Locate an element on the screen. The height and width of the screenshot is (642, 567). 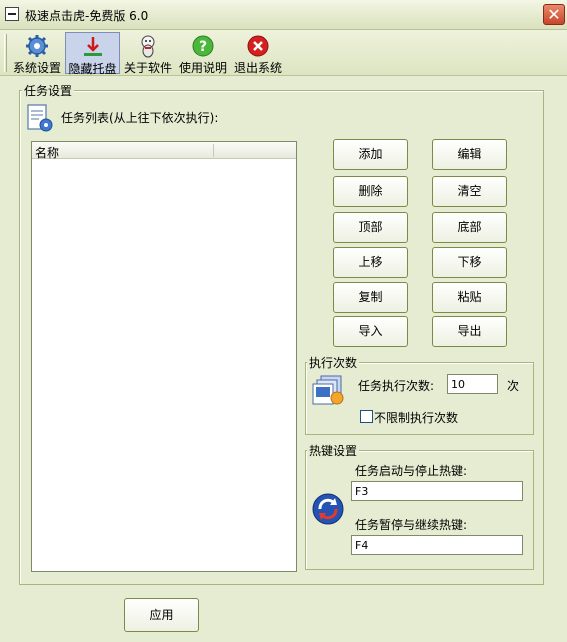
toolbar-help-button: ? 使用说明 is located at coordinates (203, 53).